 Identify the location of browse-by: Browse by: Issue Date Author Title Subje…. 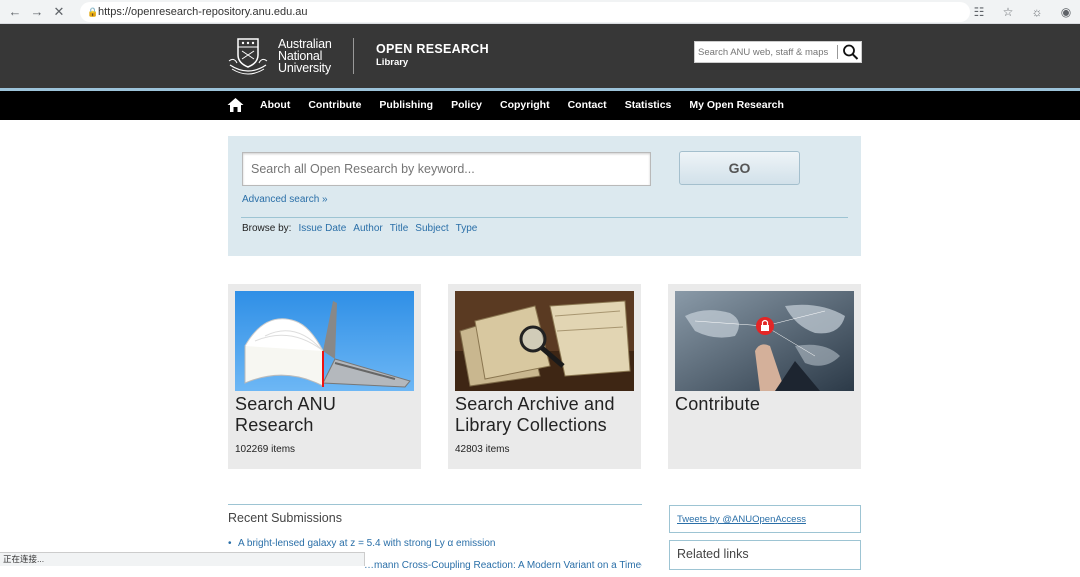
(359, 228).